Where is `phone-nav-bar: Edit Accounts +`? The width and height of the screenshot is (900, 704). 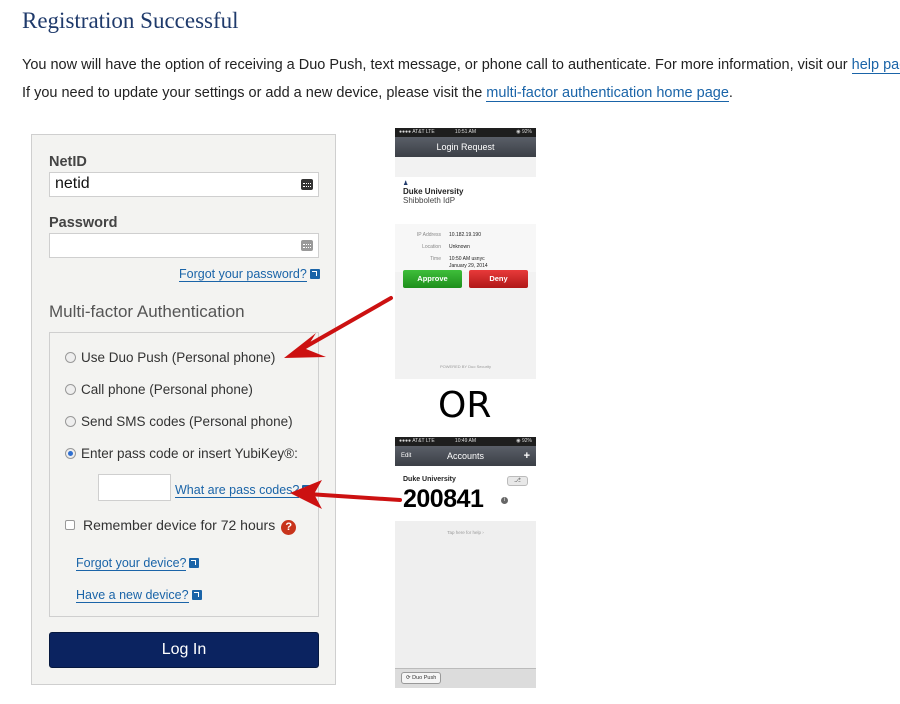 phone-nav-bar: Edit Accounts + is located at coordinates (465, 456).